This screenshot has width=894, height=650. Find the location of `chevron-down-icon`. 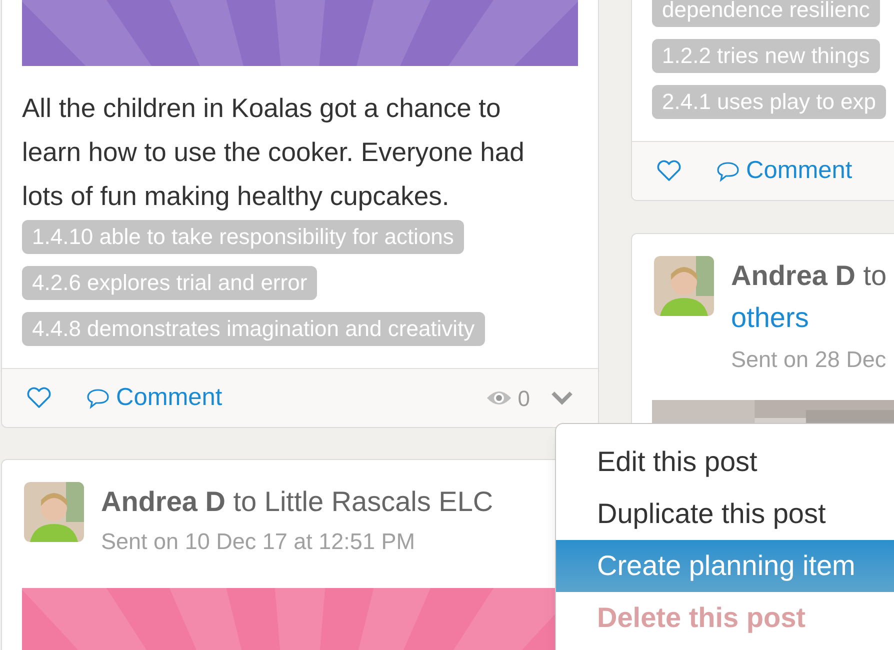

chevron-down-icon is located at coordinates (562, 398).